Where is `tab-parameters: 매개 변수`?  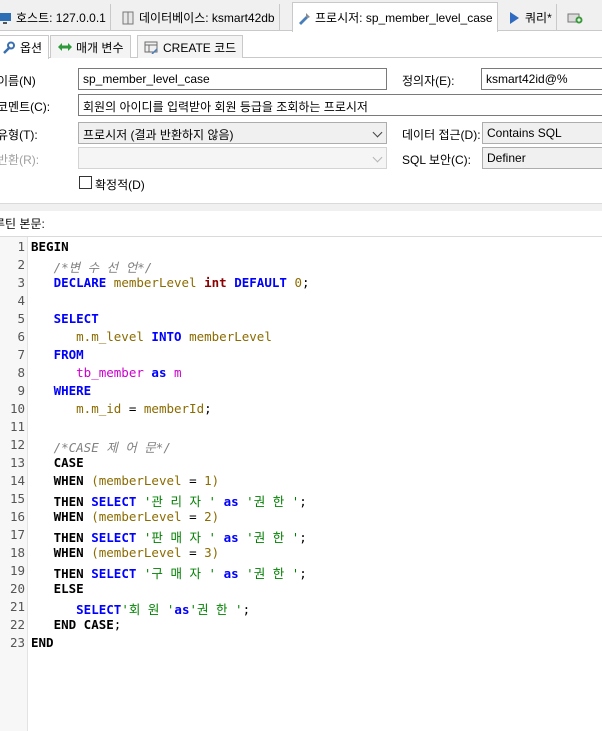 tab-parameters: 매개 변수 is located at coordinates (90, 46).